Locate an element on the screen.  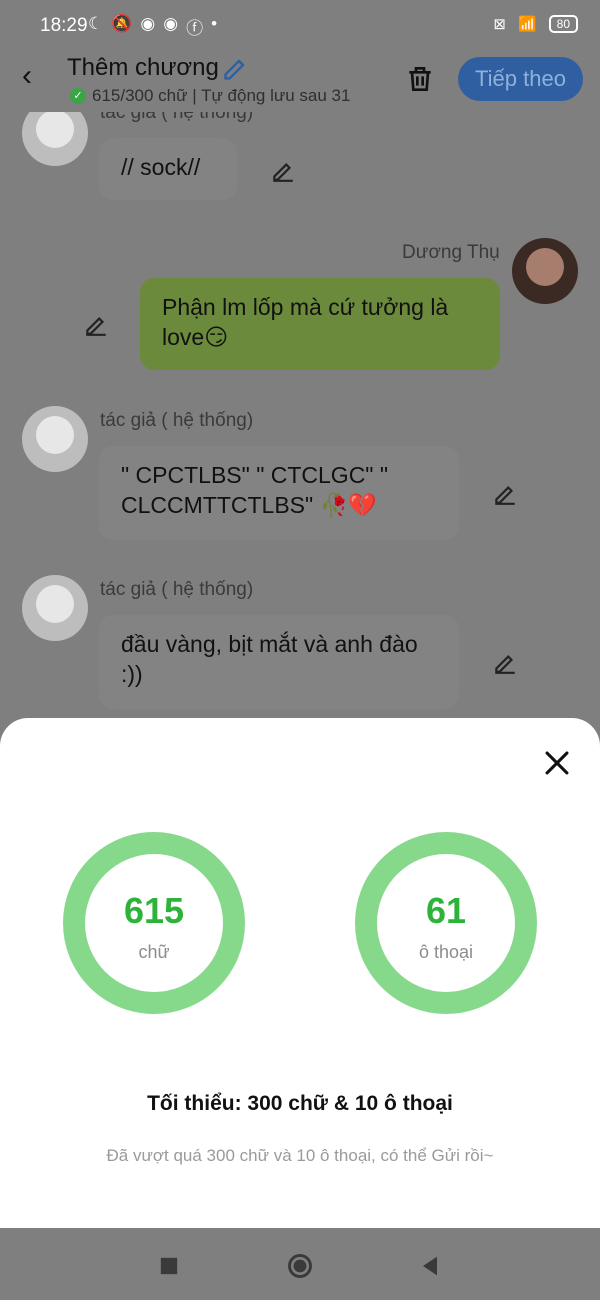
message-bubble: // sock// is located at coordinates (168, 169).